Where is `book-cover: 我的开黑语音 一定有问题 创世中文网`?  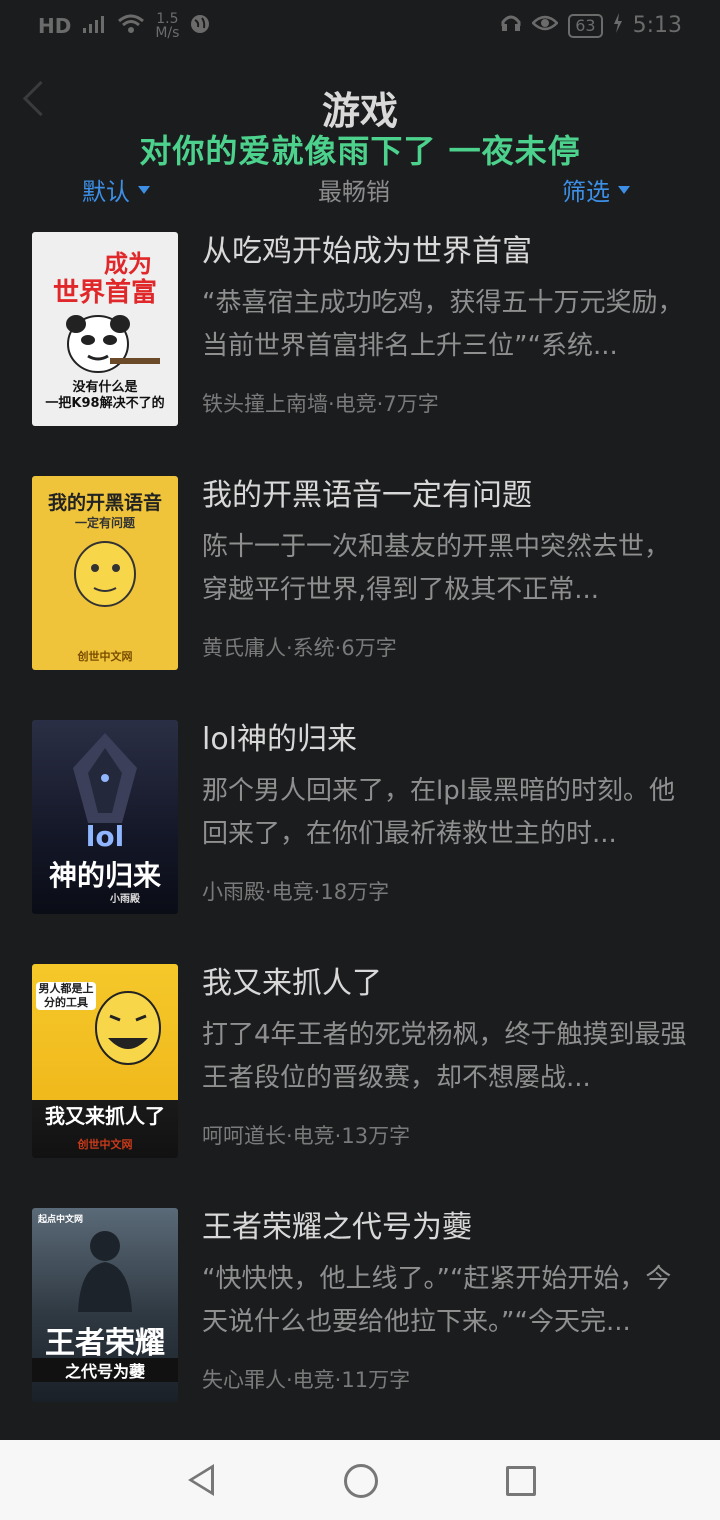
book-cover: 我的开黑语音 一定有问题 创世中文网 is located at coordinates (105, 573).